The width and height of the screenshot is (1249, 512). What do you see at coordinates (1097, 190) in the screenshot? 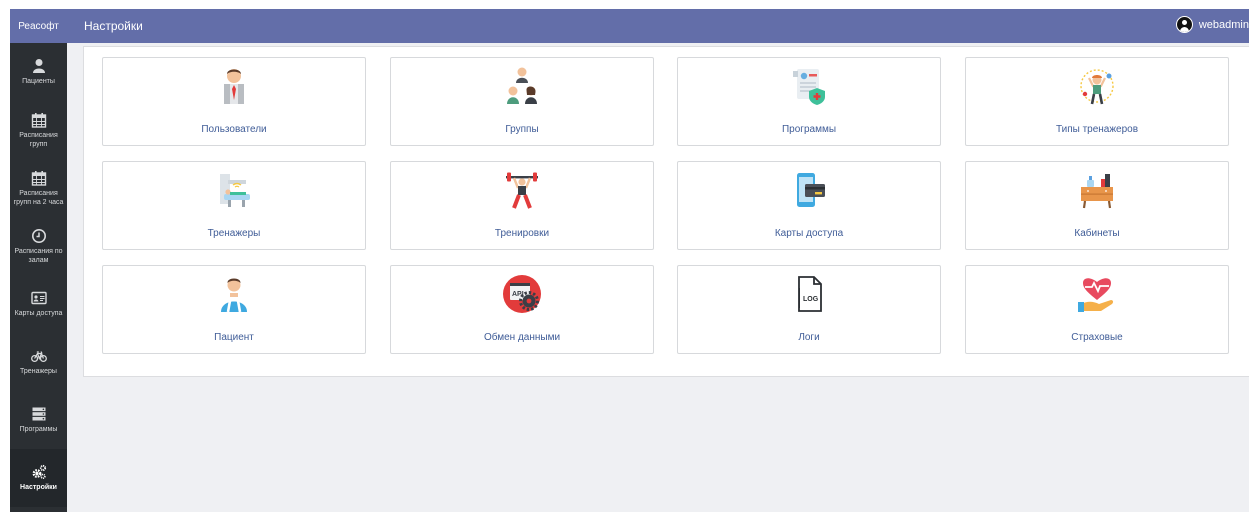
I see `office-furniture-icon` at bounding box center [1097, 190].